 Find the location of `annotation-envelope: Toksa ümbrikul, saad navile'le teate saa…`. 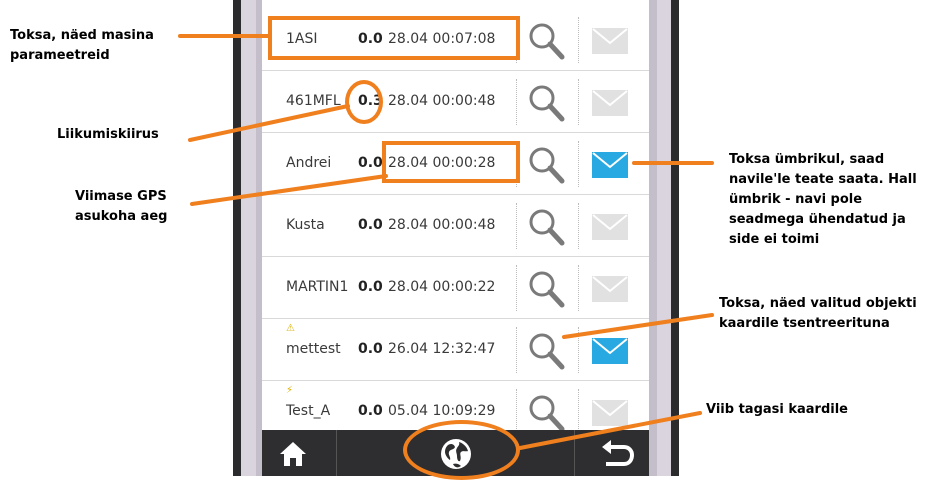

annotation-envelope: Toksa ümbrikul, saad navile'le teate saa… is located at coordinates (823, 200).